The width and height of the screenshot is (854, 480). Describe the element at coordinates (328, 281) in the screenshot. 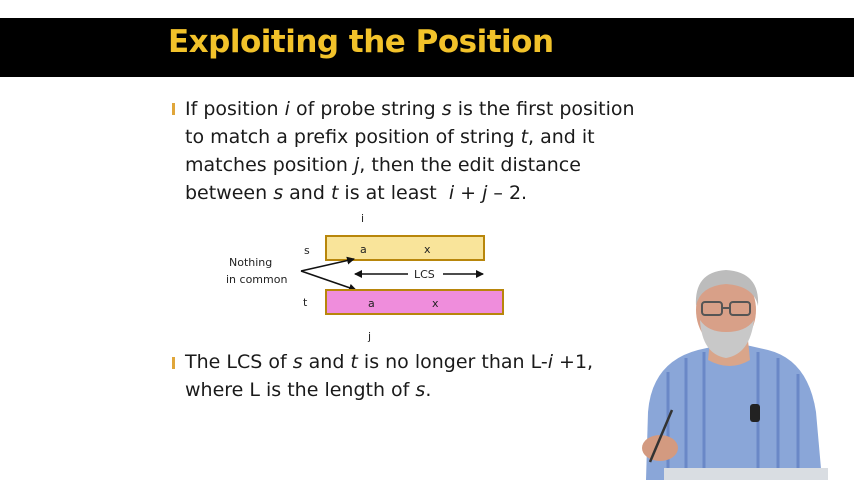

I see `arrow-to-t-a` at that location.